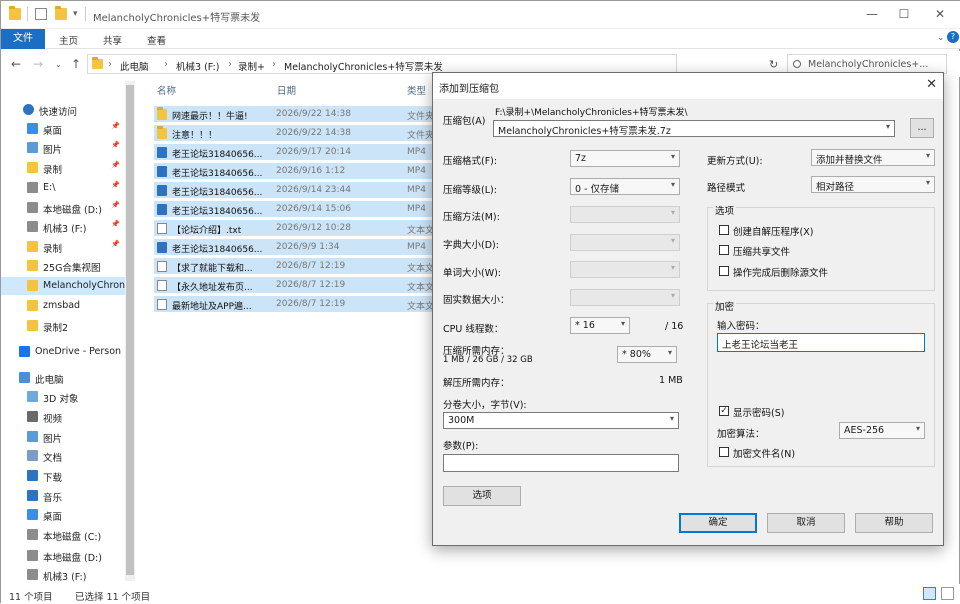 The height and width of the screenshot is (604, 960). What do you see at coordinates (482, 496) in the screenshot?
I see `options-button: 选项` at bounding box center [482, 496].